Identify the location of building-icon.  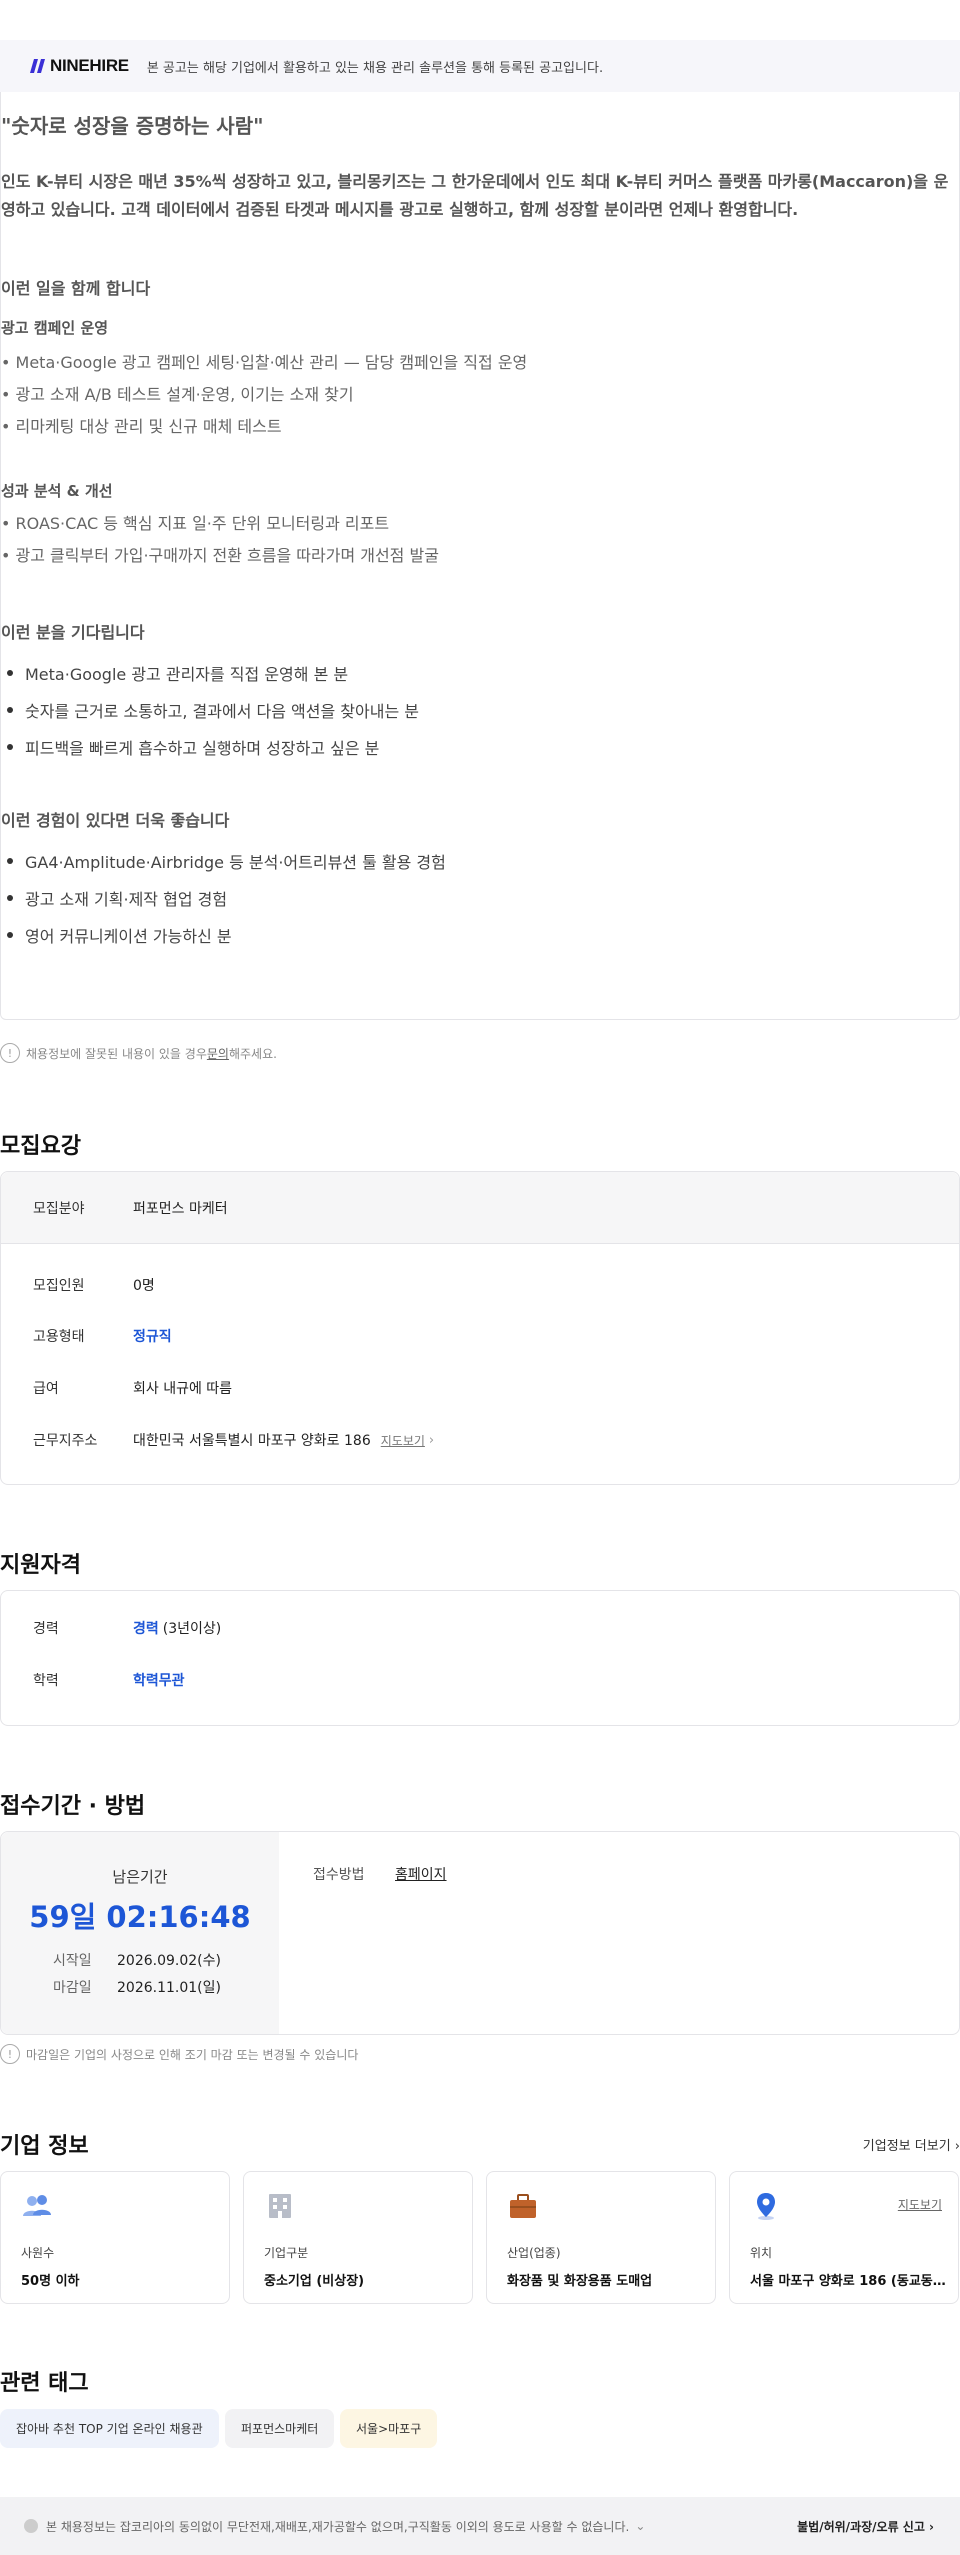
(280, 2206).